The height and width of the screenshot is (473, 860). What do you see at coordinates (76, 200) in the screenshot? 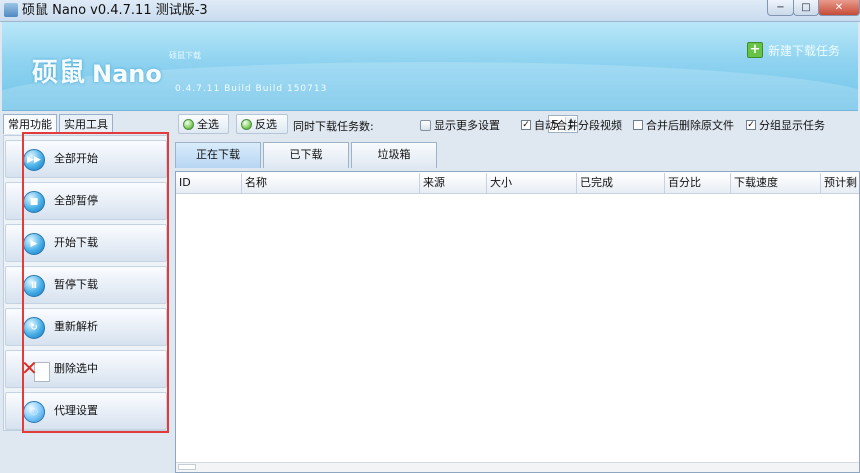
I see `sidebar-item-label: 全部暂停` at bounding box center [76, 200].